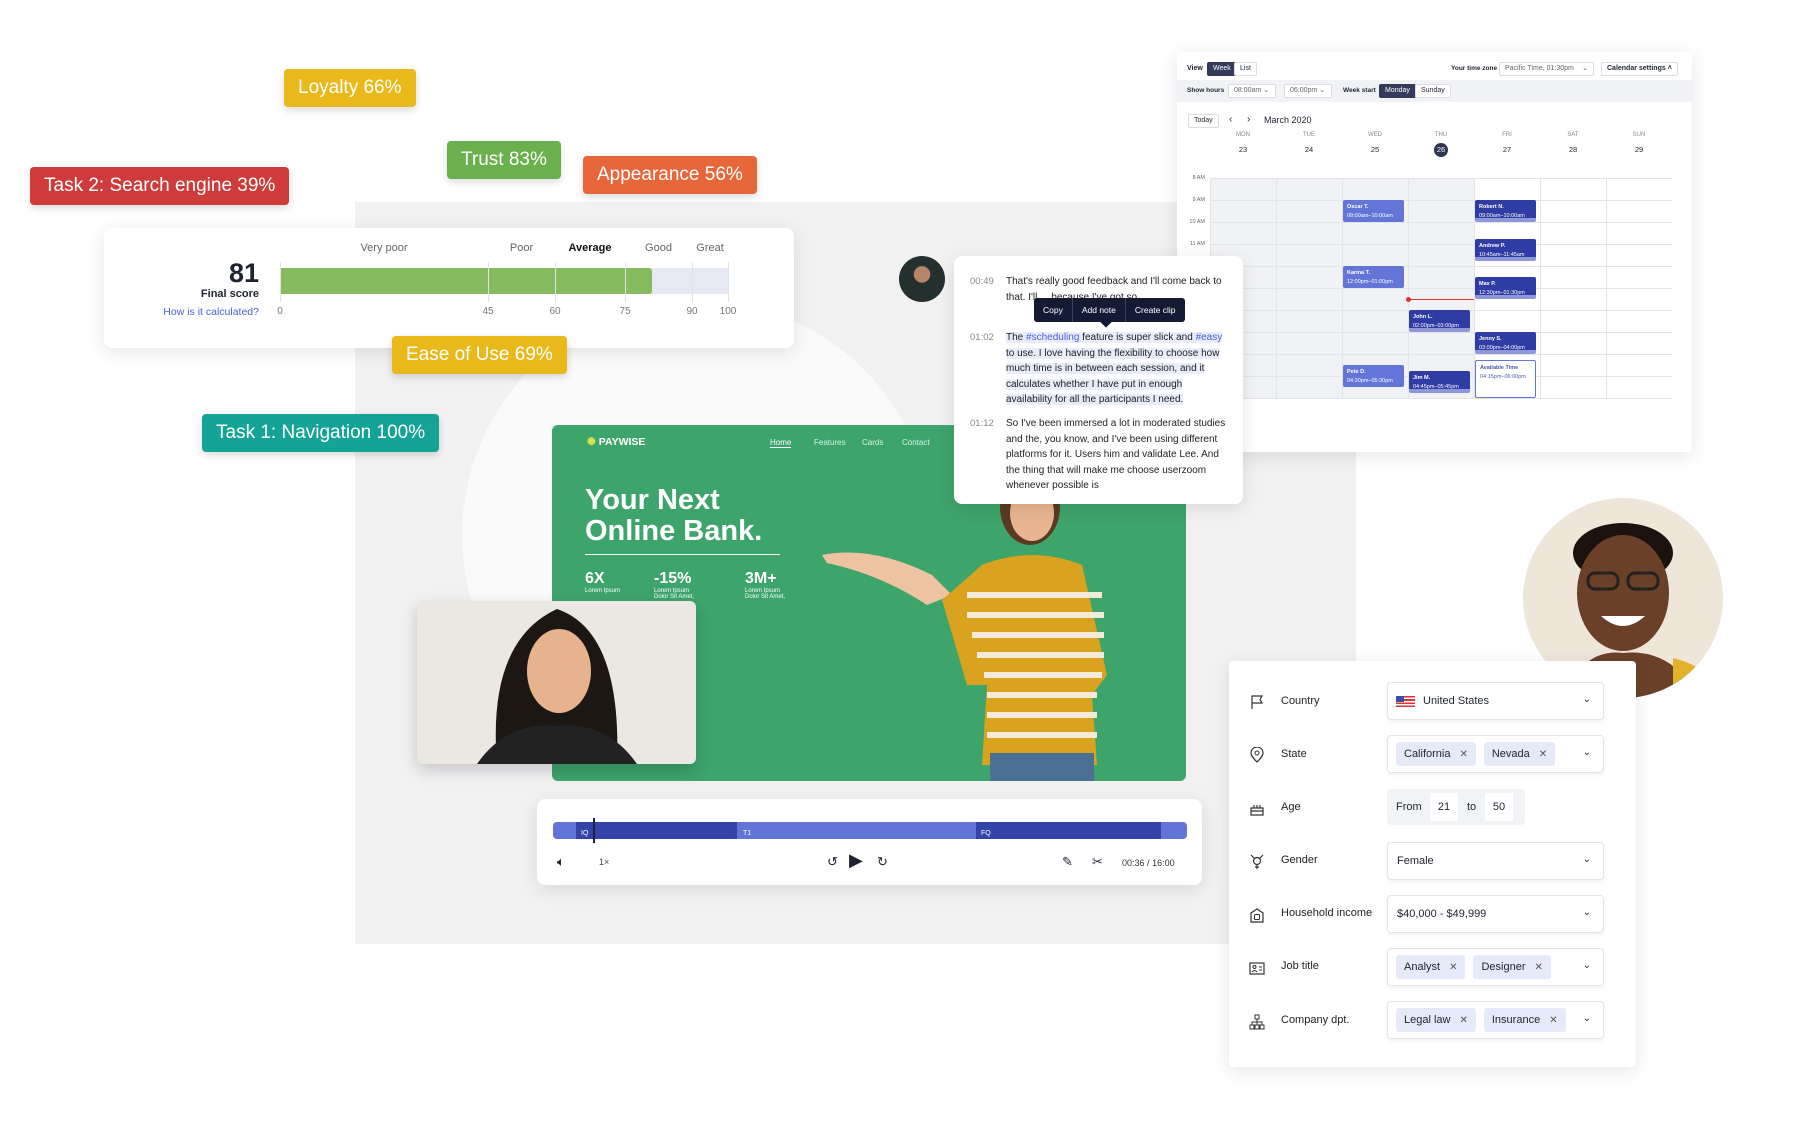  I want to click on week-start-sunday: Sunday, so click(1433, 91).